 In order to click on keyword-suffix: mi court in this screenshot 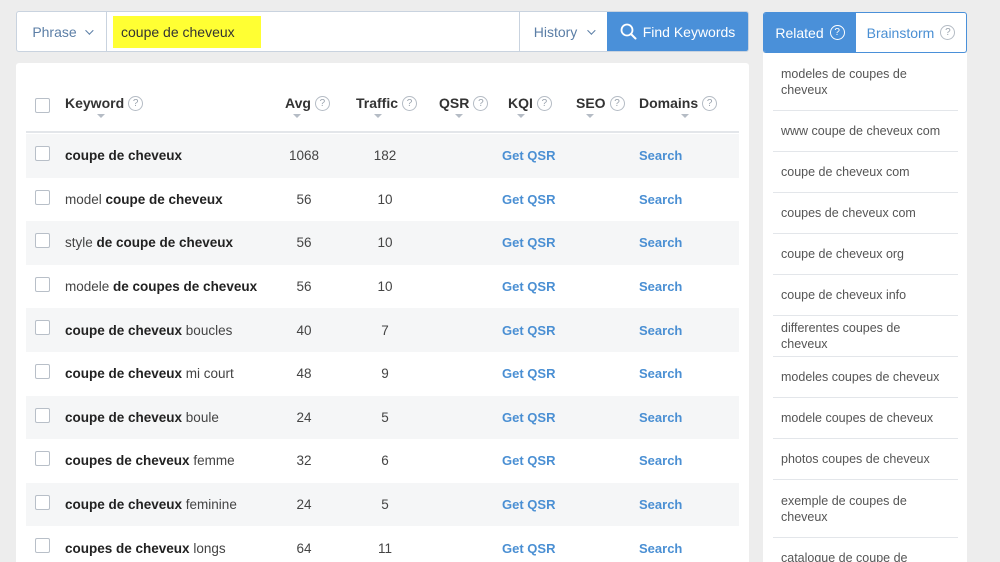, I will do `click(208, 374)`.